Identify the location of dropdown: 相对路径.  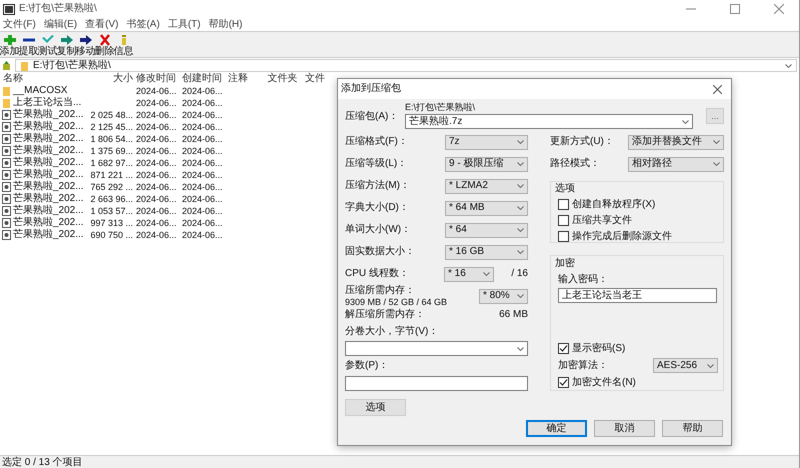
(676, 164).